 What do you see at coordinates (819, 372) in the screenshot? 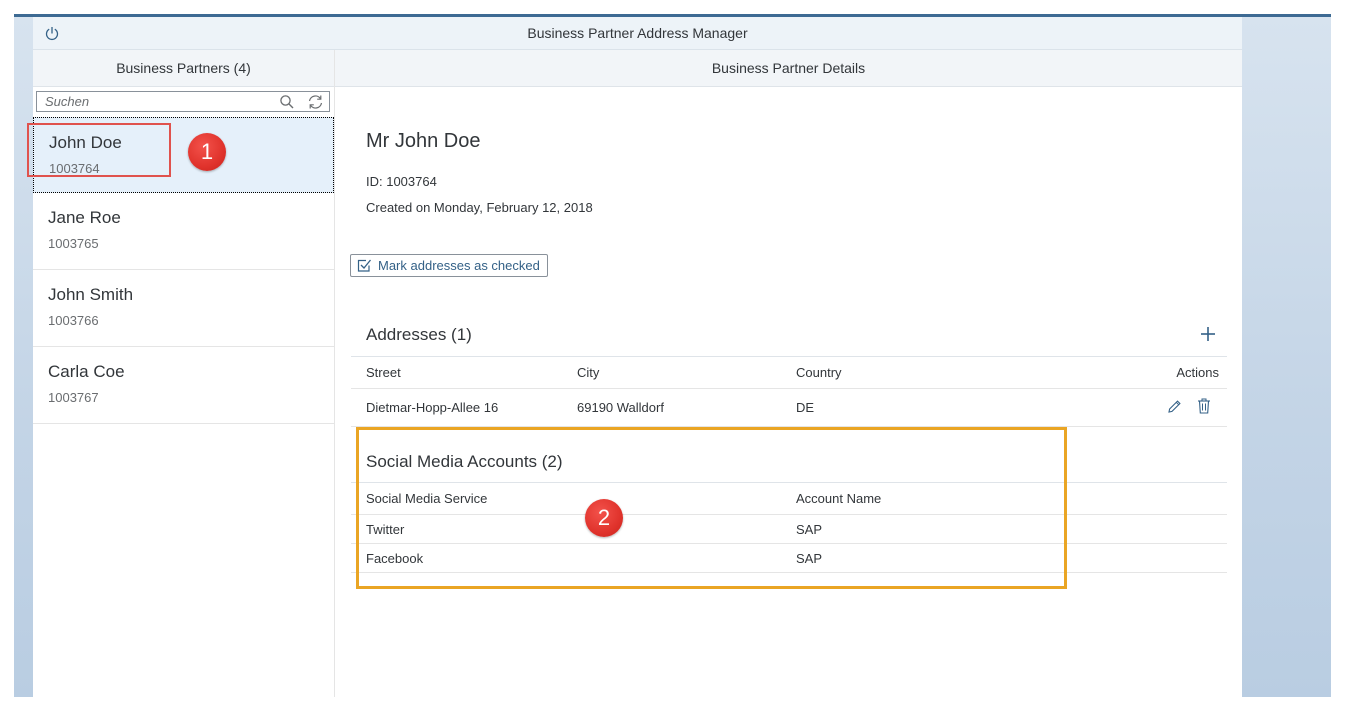
I see `column-header-country: Country` at bounding box center [819, 372].